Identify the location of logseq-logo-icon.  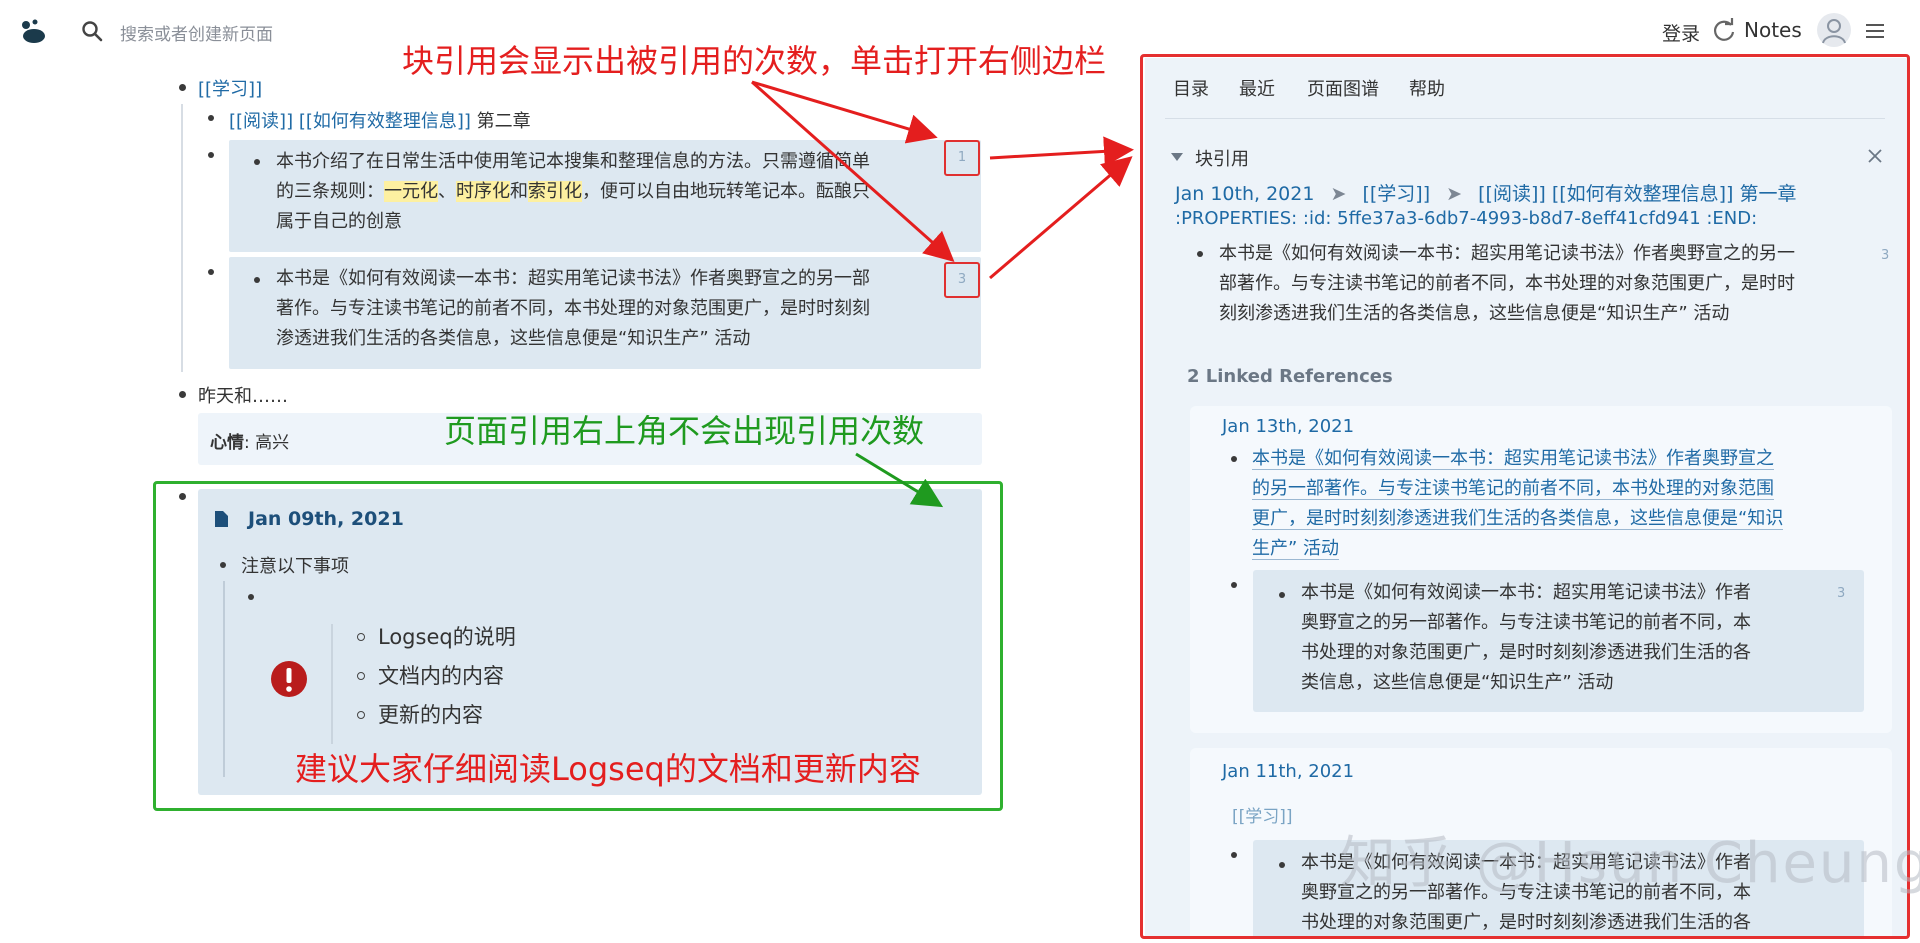
(33, 31).